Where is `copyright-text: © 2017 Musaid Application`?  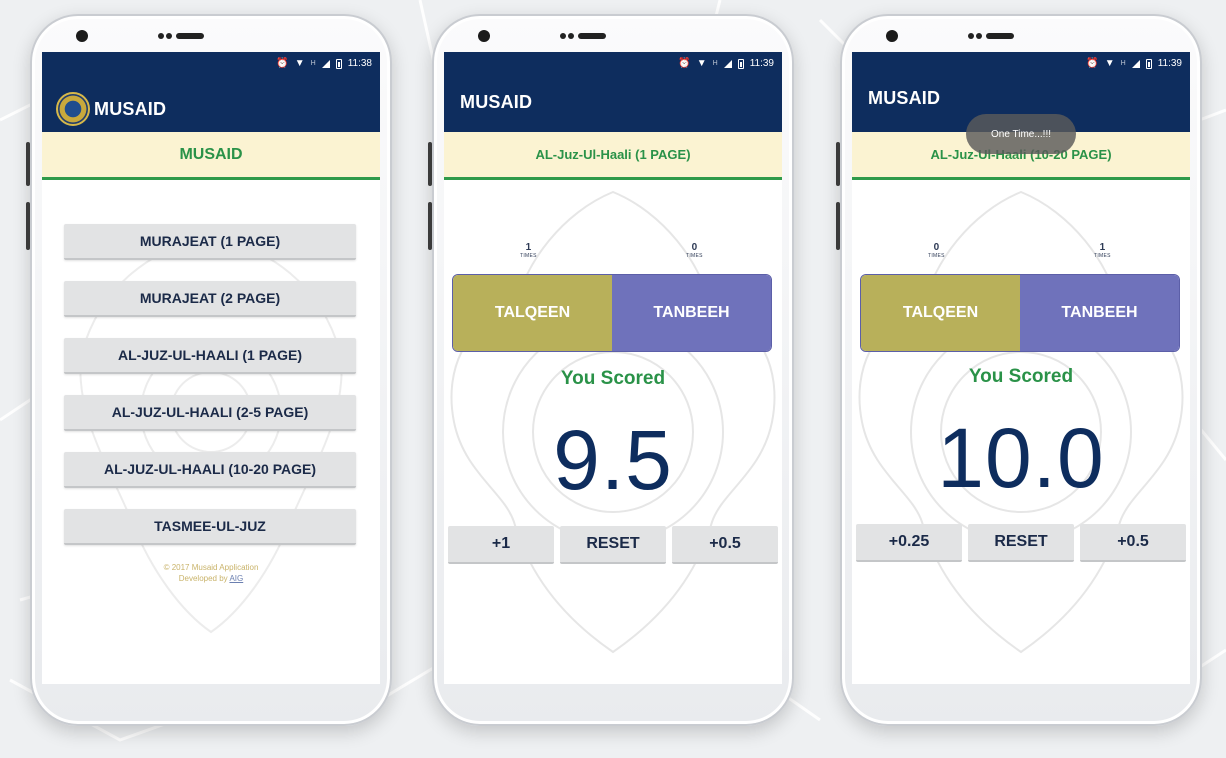 copyright-text: © 2017 Musaid Application is located at coordinates (211, 567).